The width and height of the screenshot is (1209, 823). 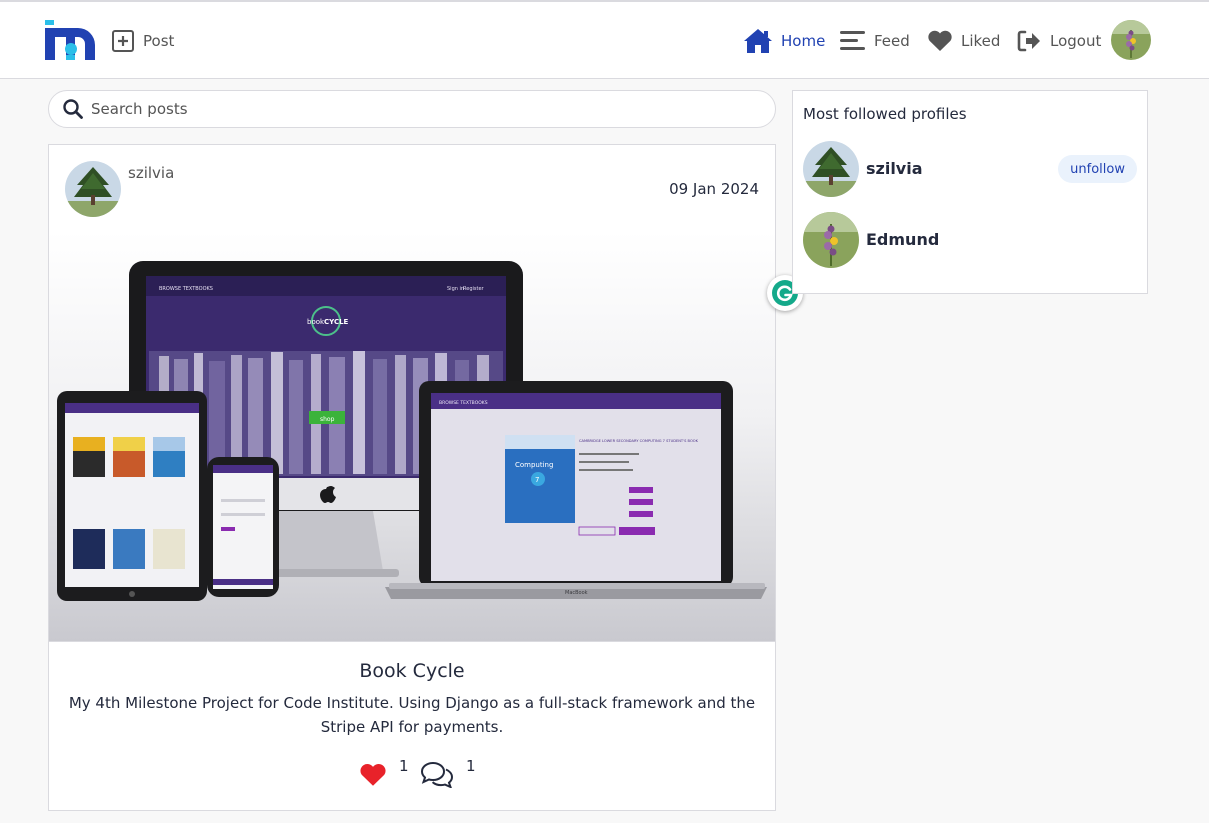 What do you see at coordinates (1076, 41) in the screenshot?
I see `nav-logout-label: Logout` at bounding box center [1076, 41].